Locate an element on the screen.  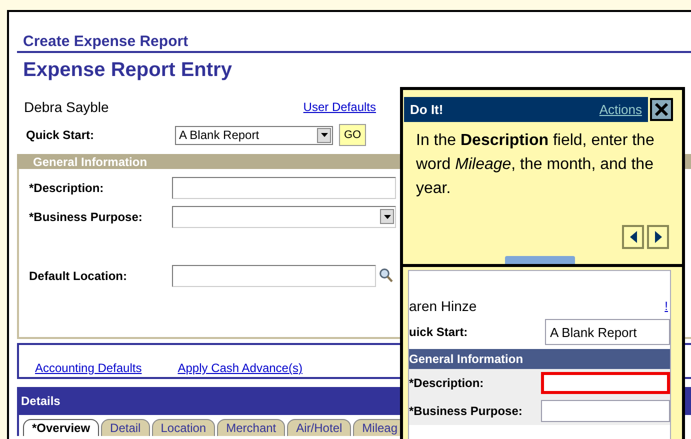
field-label: Default Location: is located at coordinates (78, 275).